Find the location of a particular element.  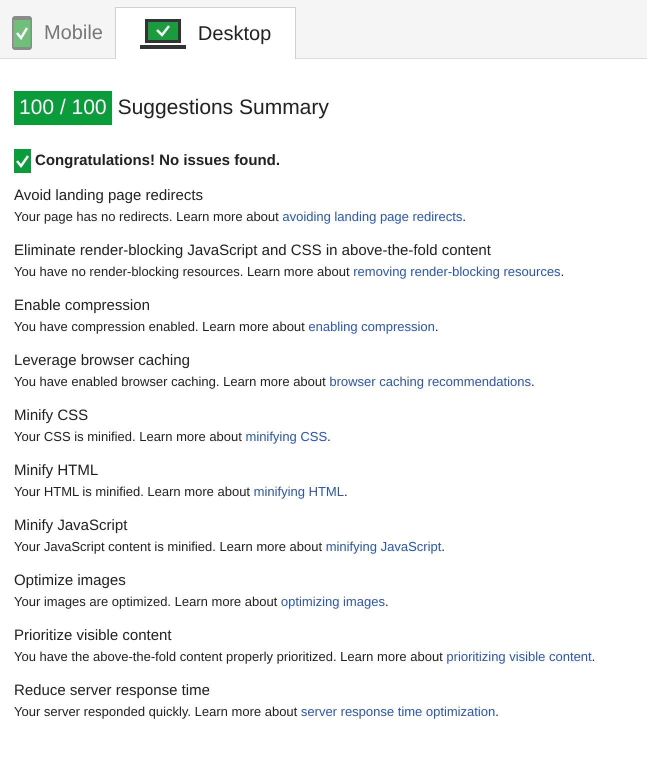

summary-heading: Suggestions Summary is located at coordinates (223, 108).